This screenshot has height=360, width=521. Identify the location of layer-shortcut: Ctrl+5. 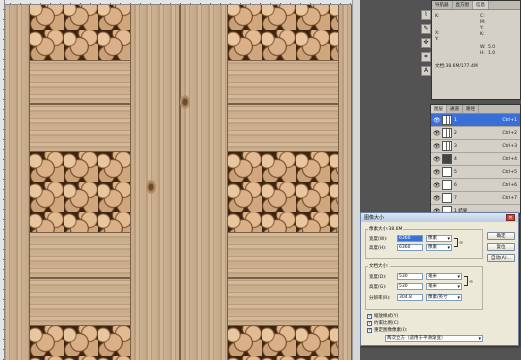
(509, 172).